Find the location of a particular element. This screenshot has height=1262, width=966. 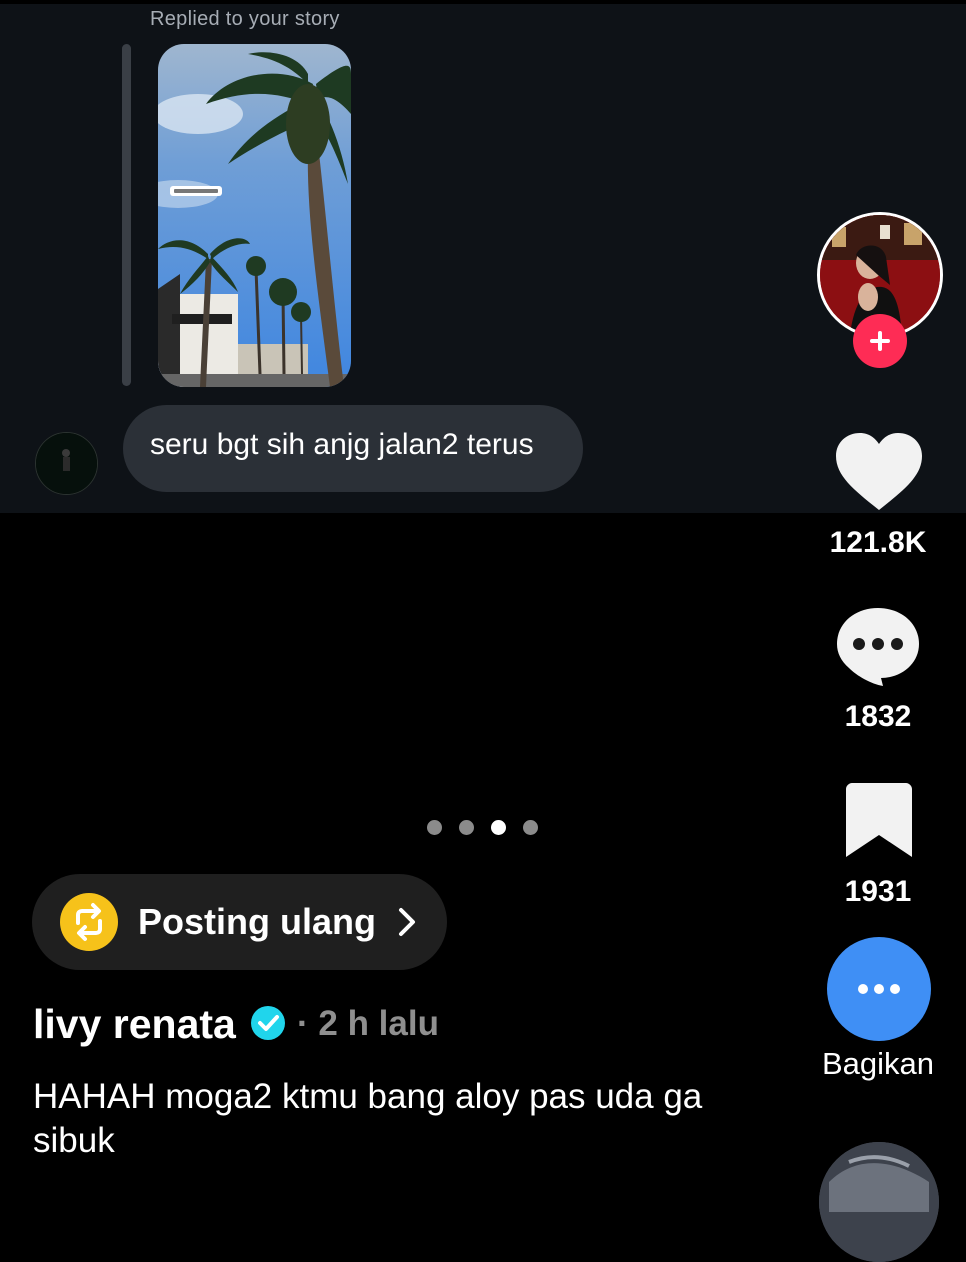

bookmark-icon is located at coordinates (879, 820).